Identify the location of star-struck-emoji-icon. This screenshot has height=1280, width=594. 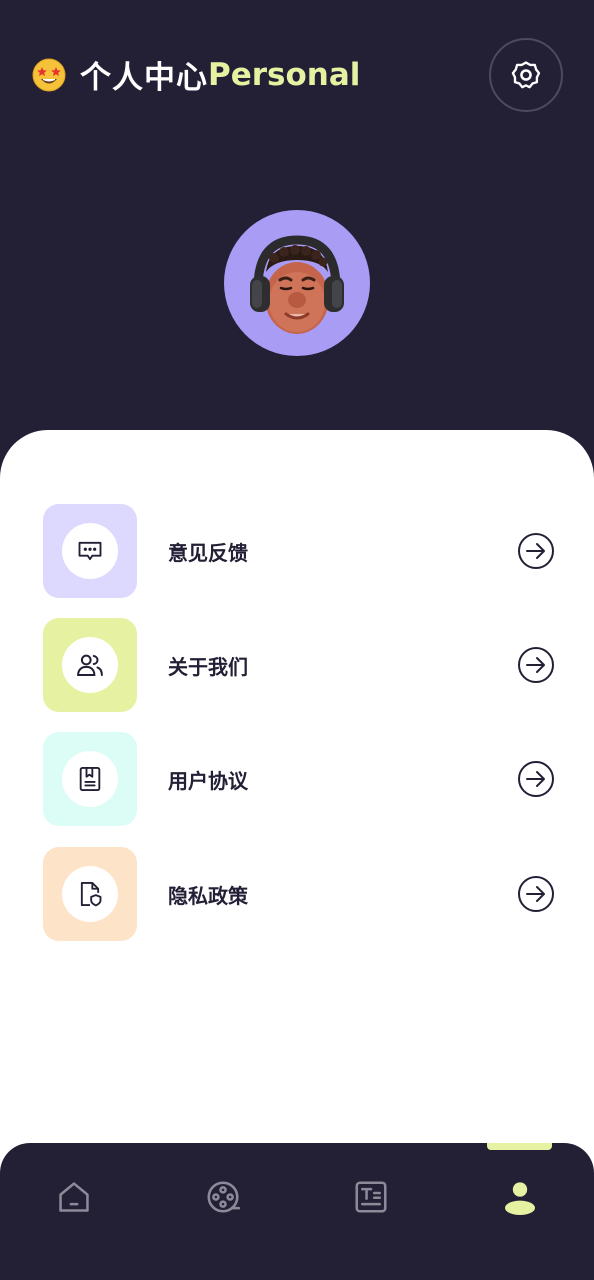
(49, 74).